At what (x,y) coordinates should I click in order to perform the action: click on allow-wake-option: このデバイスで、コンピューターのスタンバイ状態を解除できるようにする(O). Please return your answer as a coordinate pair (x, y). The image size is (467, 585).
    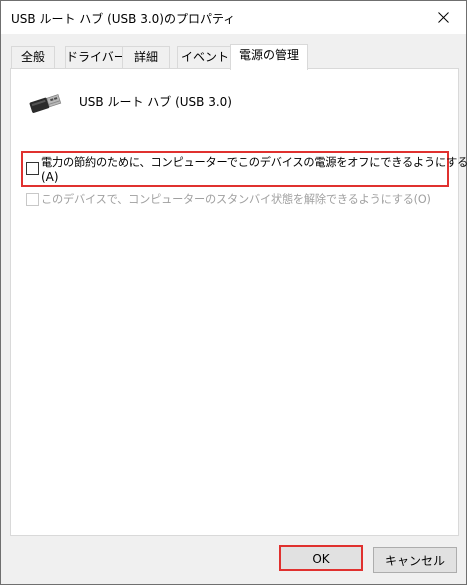
    Looking at the image, I should click on (237, 200).